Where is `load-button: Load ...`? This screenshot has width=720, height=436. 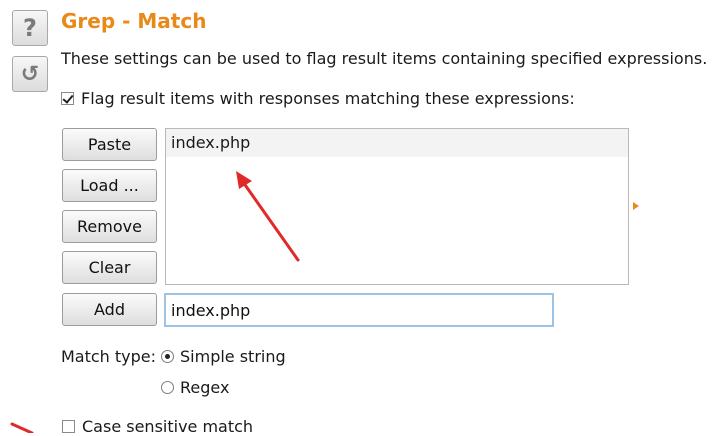
load-button: Load ... is located at coordinates (109, 185).